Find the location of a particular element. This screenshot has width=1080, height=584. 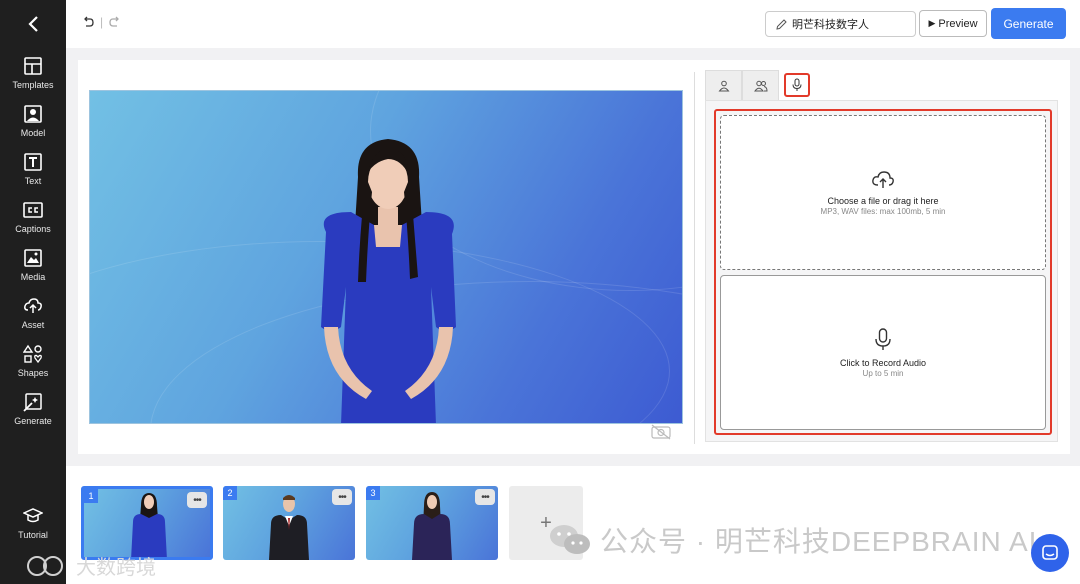

pencil-icon is located at coordinates (781, 24).